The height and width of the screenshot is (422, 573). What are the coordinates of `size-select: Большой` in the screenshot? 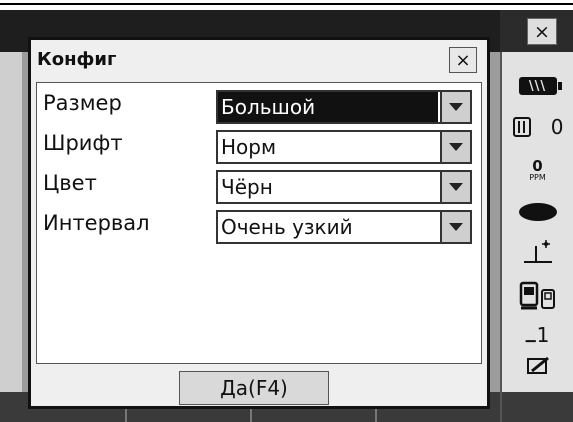 It's located at (344, 107).